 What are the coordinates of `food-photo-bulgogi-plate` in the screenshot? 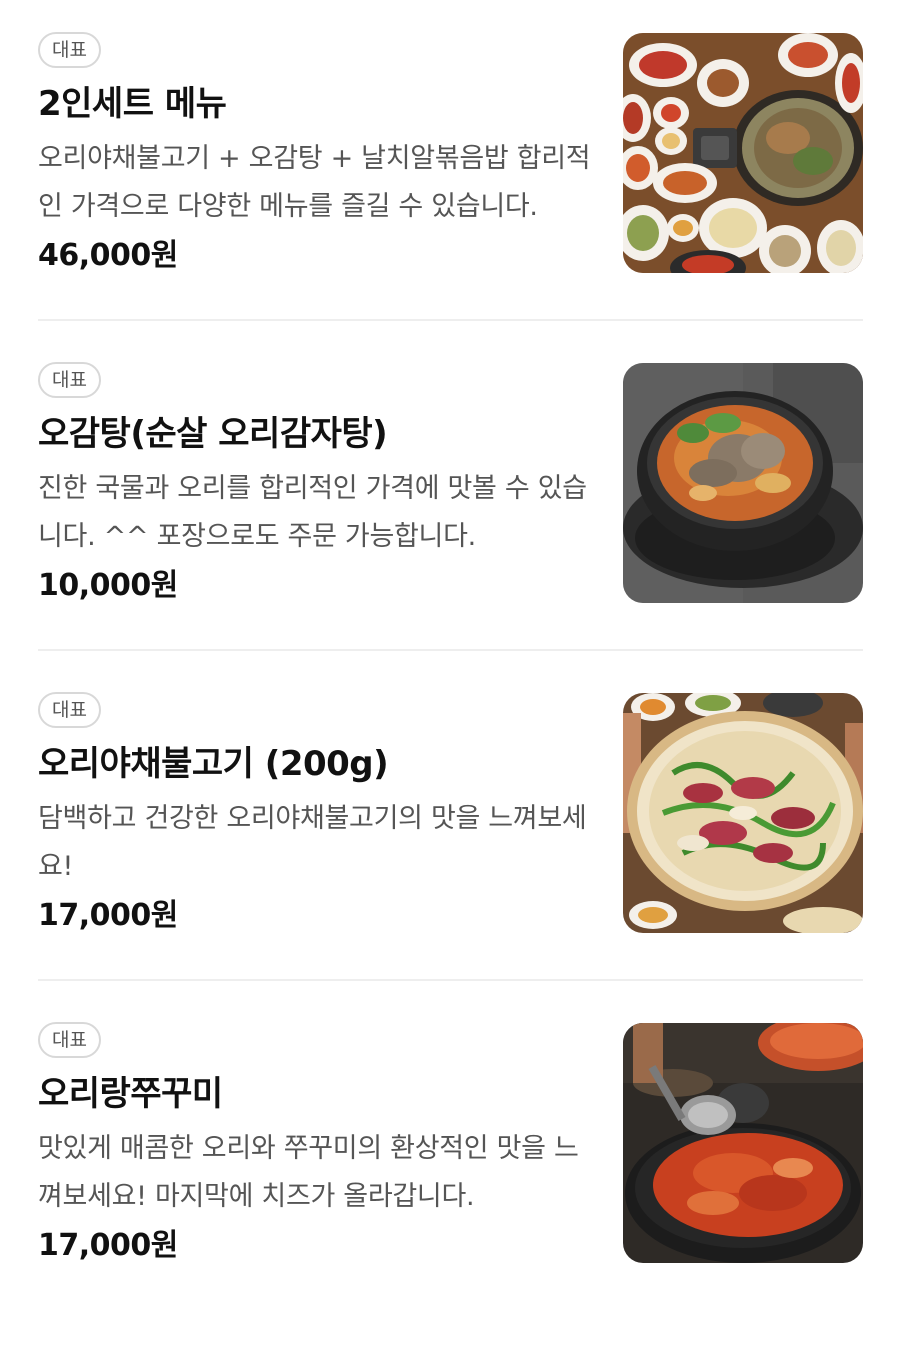 It's located at (743, 813).